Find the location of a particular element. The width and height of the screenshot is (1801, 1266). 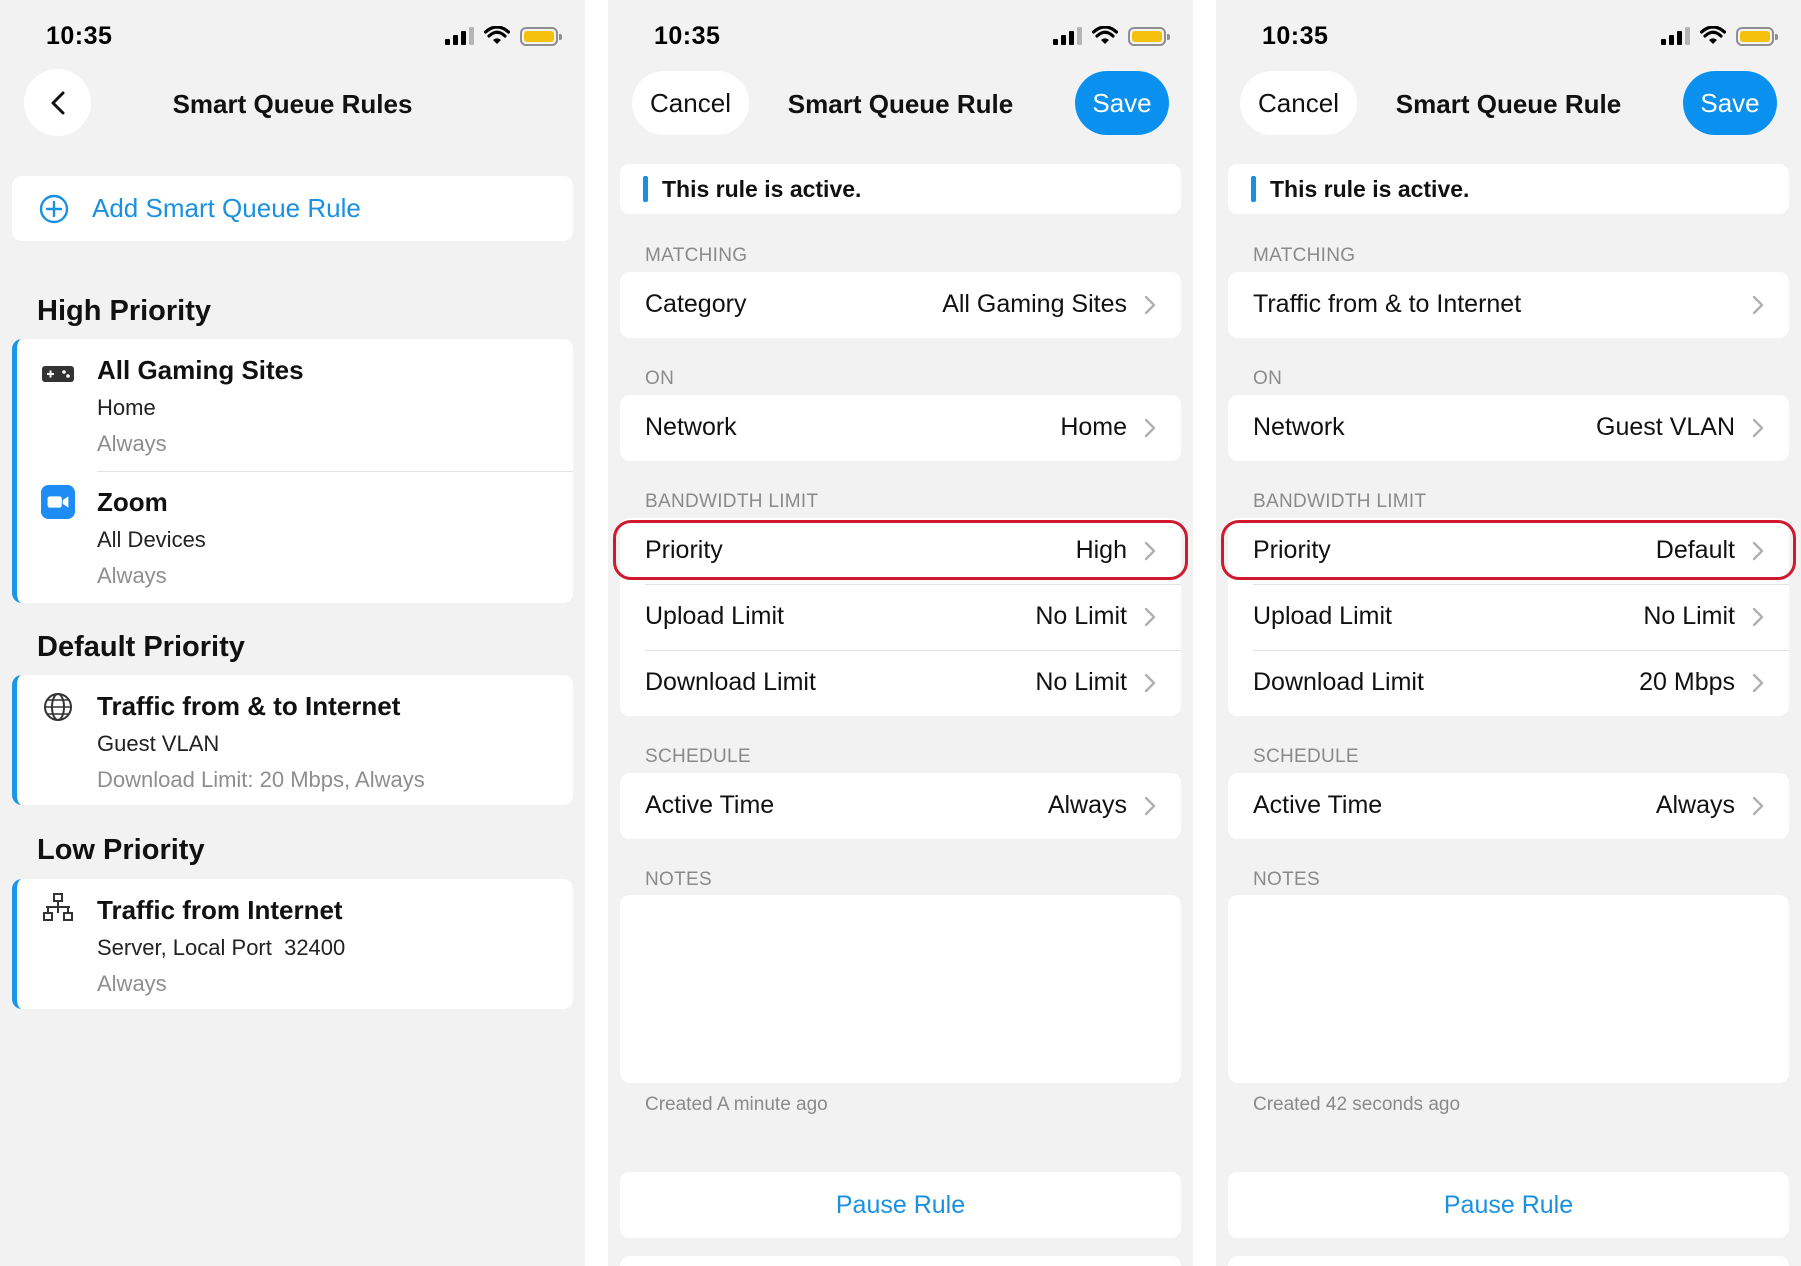

section-heading-high: High Priority is located at coordinates (124, 311).